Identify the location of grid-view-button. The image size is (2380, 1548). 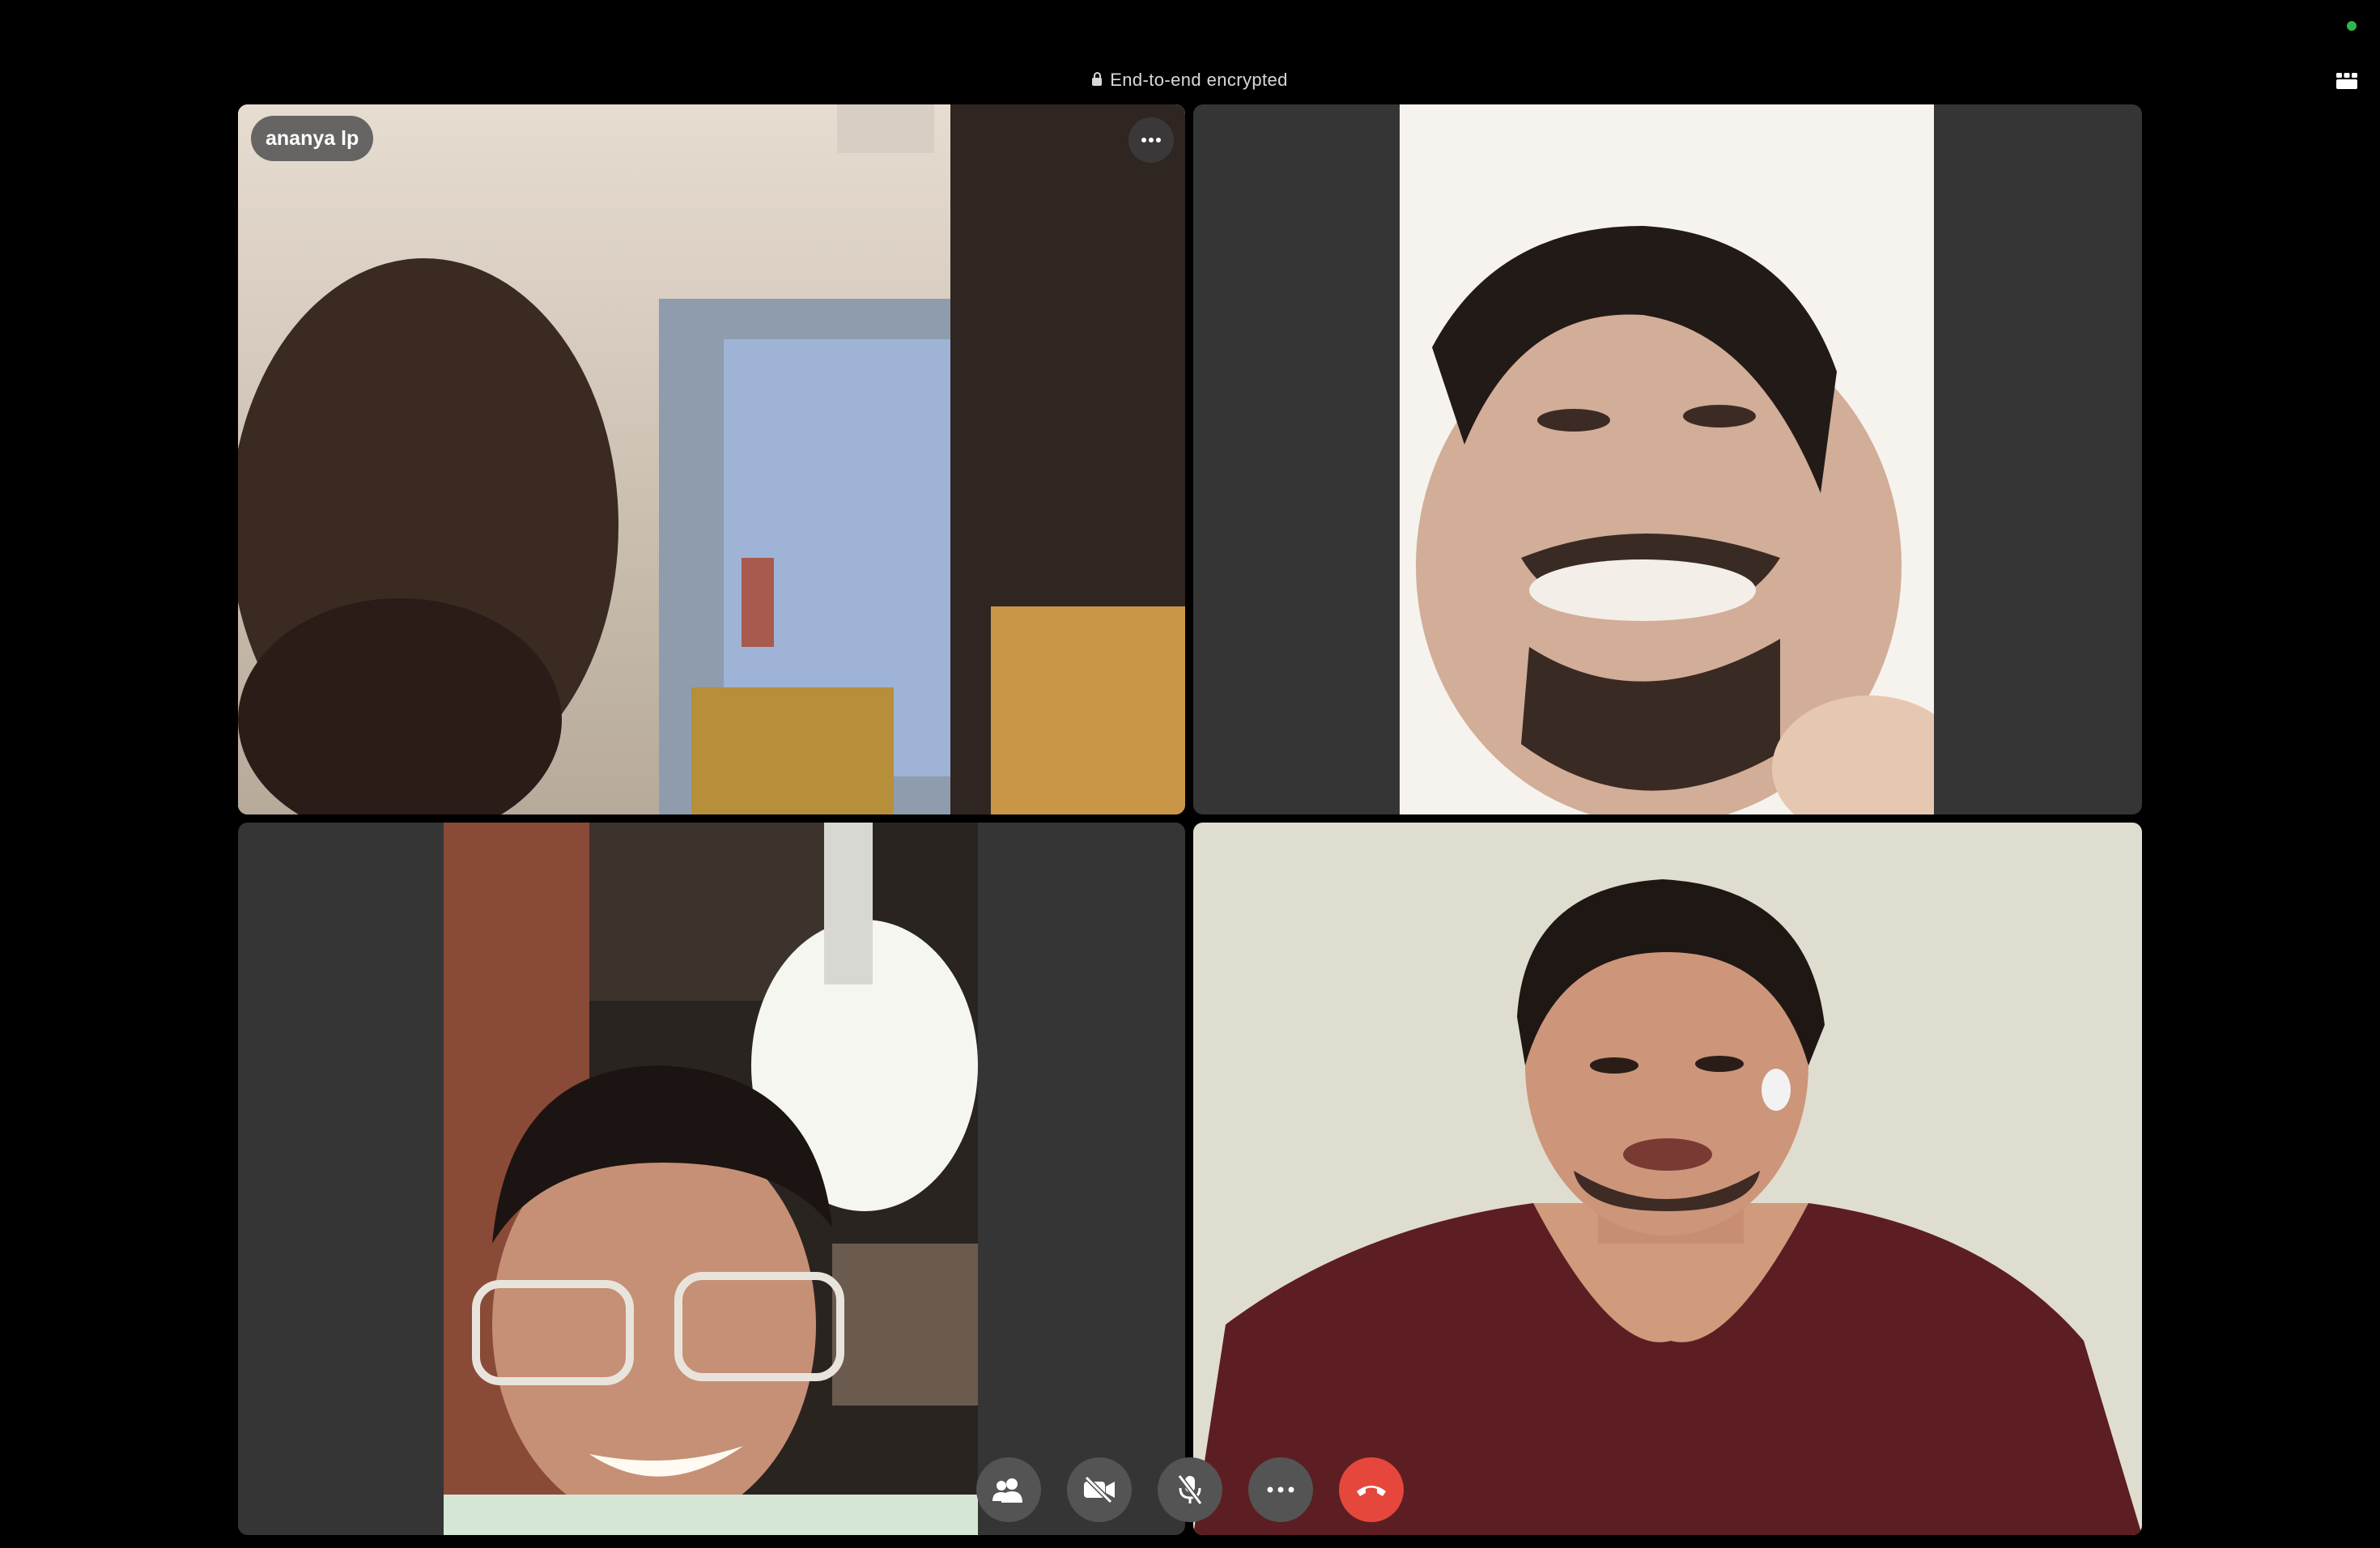
(2347, 80).